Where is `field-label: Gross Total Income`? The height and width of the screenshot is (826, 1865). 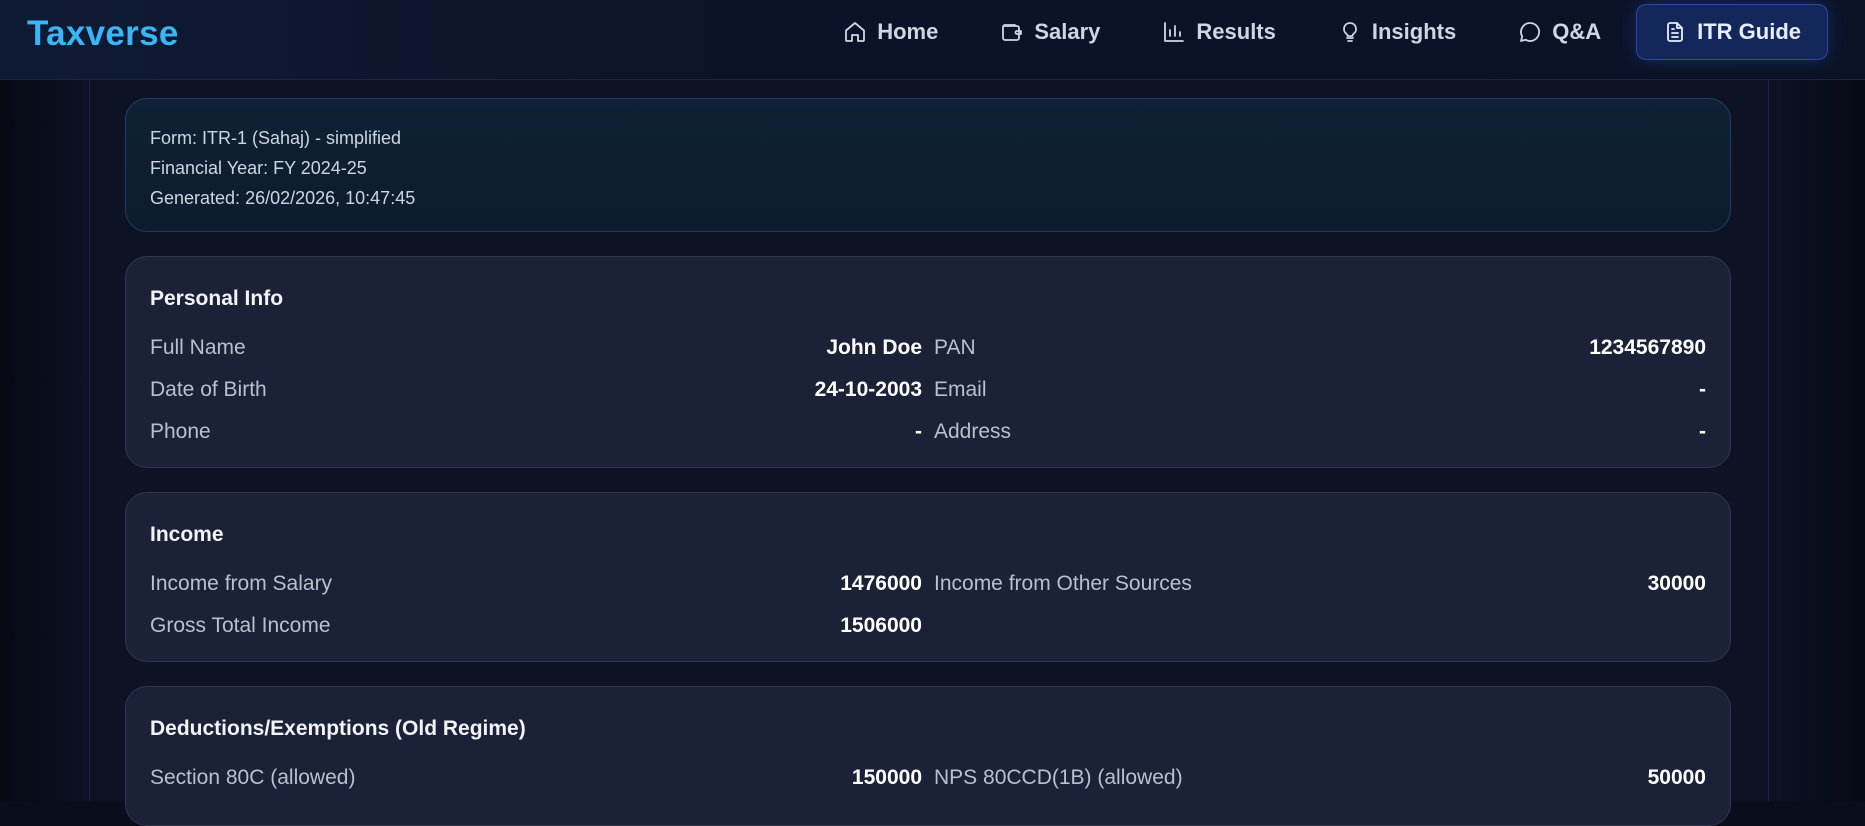
field-label: Gross Total Income is located at coordinates (240, 626).